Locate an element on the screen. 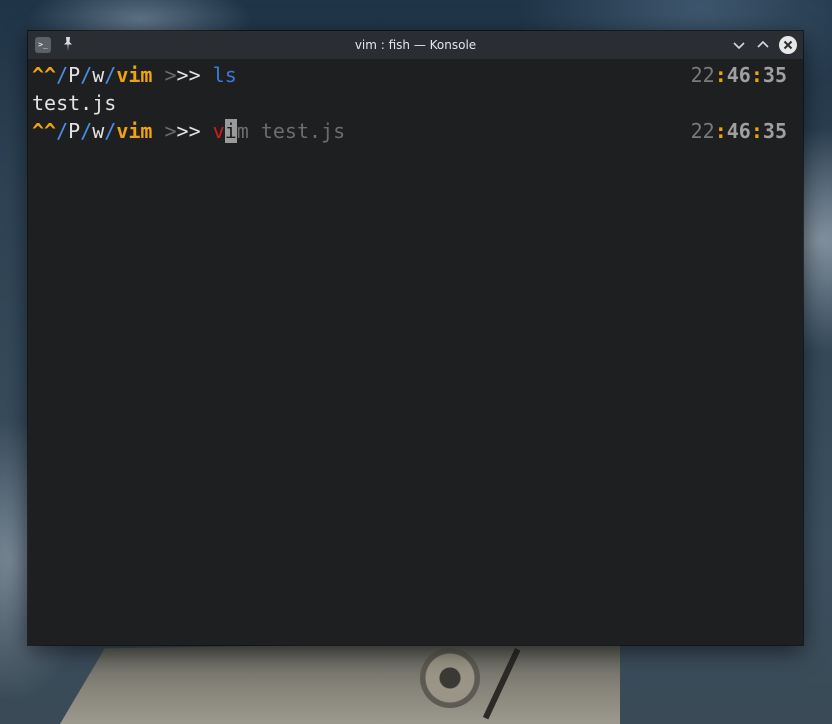 The image size is (832, 724). terminal-output-line: test.js is located at coordinates (74, 103).